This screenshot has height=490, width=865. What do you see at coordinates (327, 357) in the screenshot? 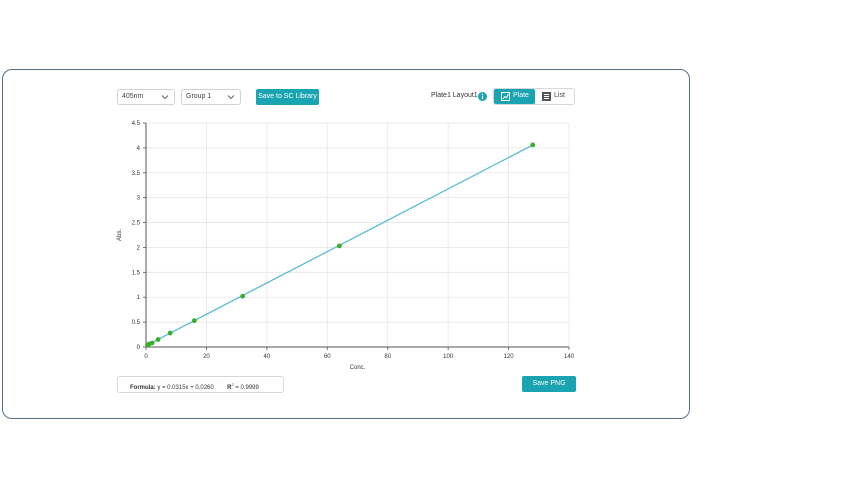
I see `x-tick-label: 60` at bounding box center [327, 357].